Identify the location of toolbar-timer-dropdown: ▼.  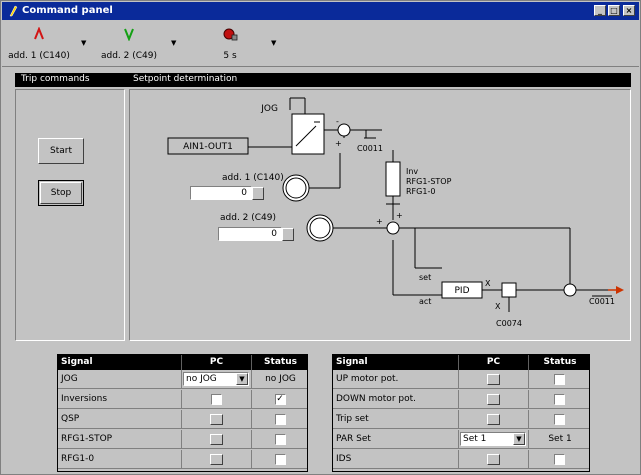
(271, 44).